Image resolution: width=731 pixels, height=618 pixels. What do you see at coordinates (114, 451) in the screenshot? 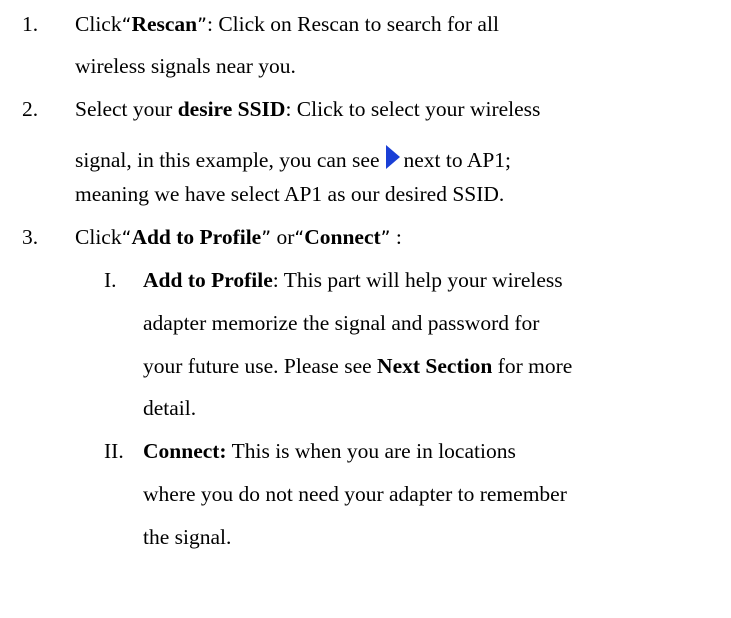
I see `subitem-numeral-2: II.` at bounding box center [114, 451].